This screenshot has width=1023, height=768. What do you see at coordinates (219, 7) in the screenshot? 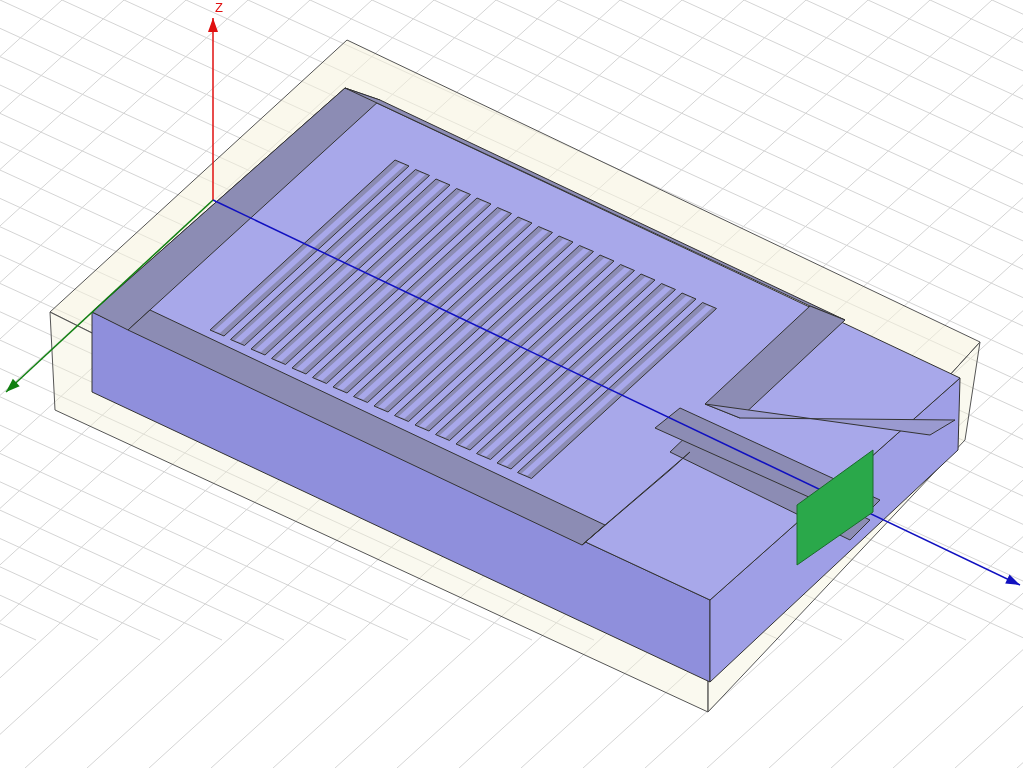
I see `axis-label: Z` at bounding box center [219, 7].